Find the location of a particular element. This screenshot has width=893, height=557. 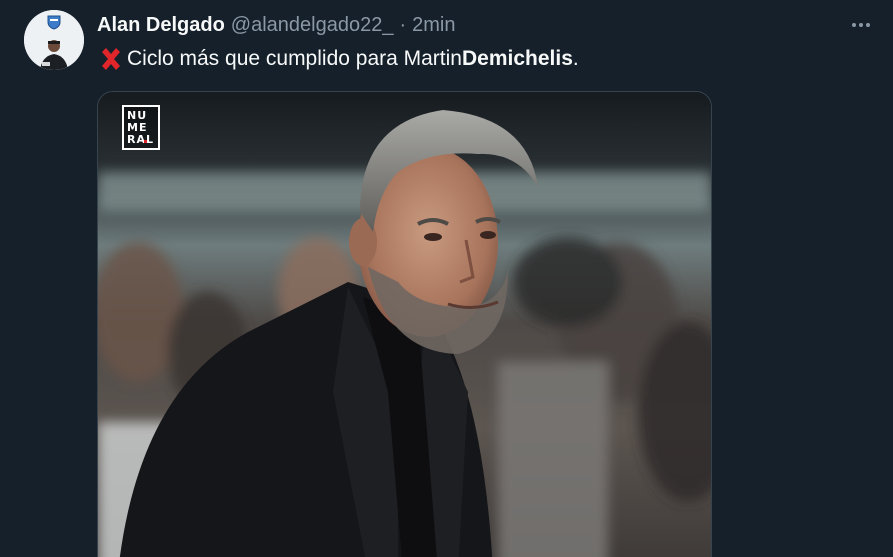

avatar-image is located at coordinates (54, 40).